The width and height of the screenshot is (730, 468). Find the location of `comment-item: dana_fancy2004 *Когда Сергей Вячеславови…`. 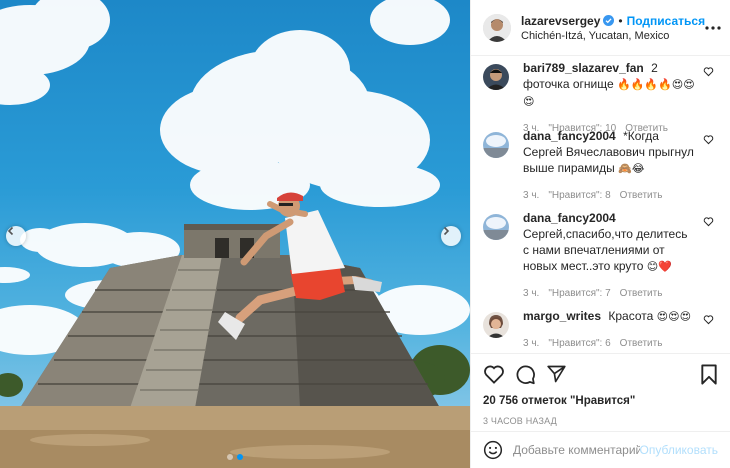

comment-item: dana_fancy2004 *Когда Сергей Вячеславови… is located at coordinates (600, 169).